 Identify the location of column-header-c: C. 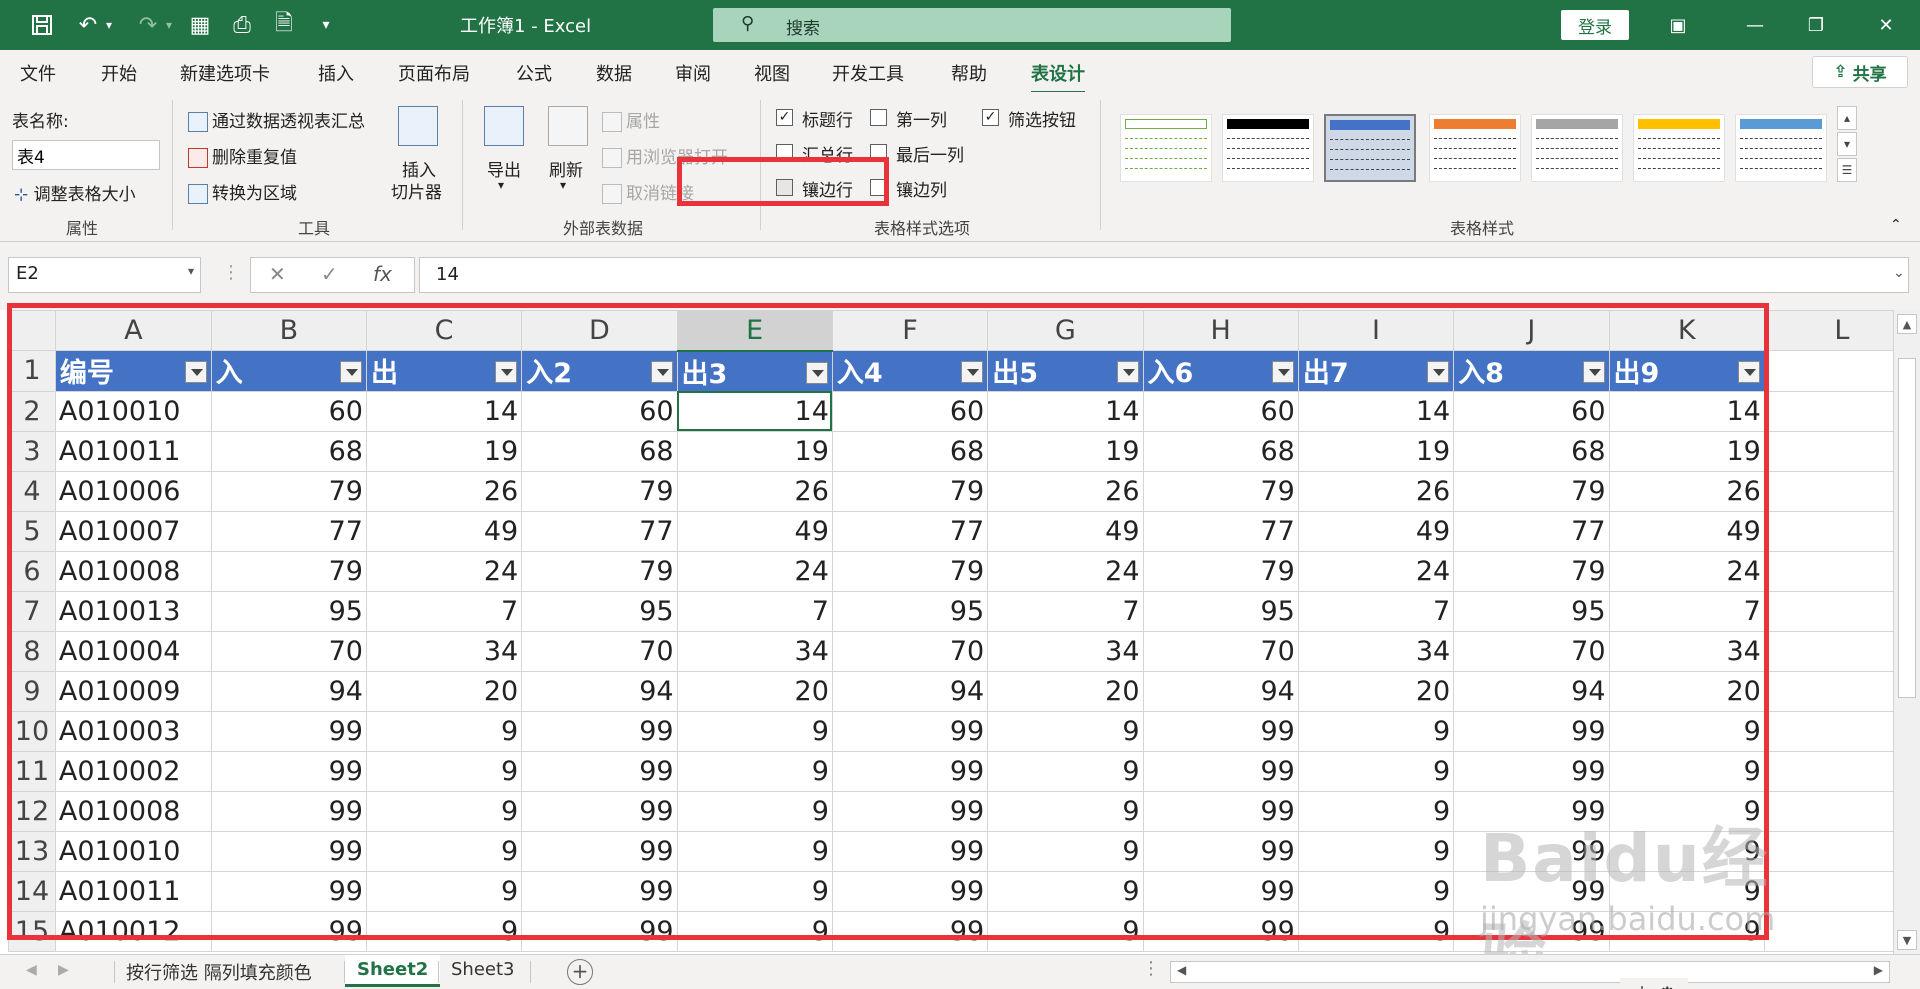
(444, 330).